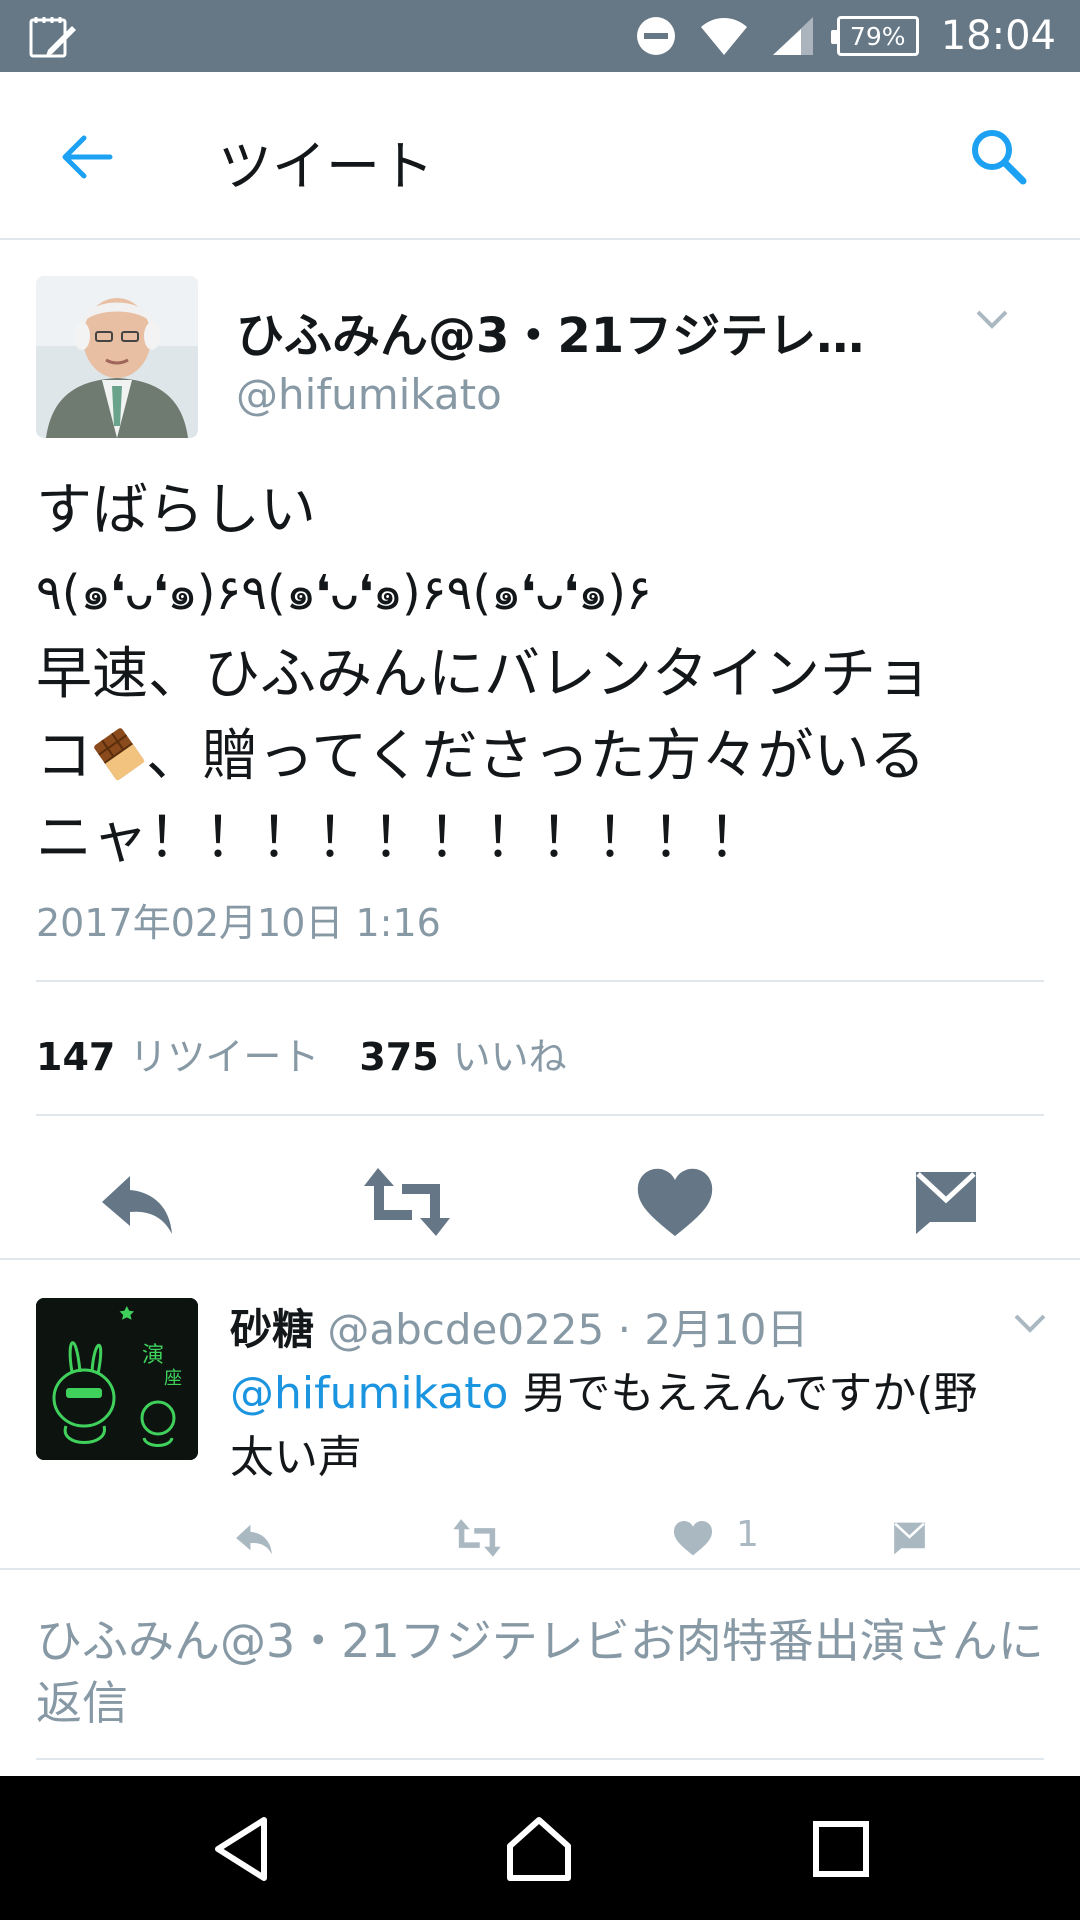 This screenshot has height=1920, width=1080. What do you see at coordinates (400, 838) in the screenshot?
I see `tweet-line: ニャ！！！！！！！！！！！` at bounding box center [400, 838].